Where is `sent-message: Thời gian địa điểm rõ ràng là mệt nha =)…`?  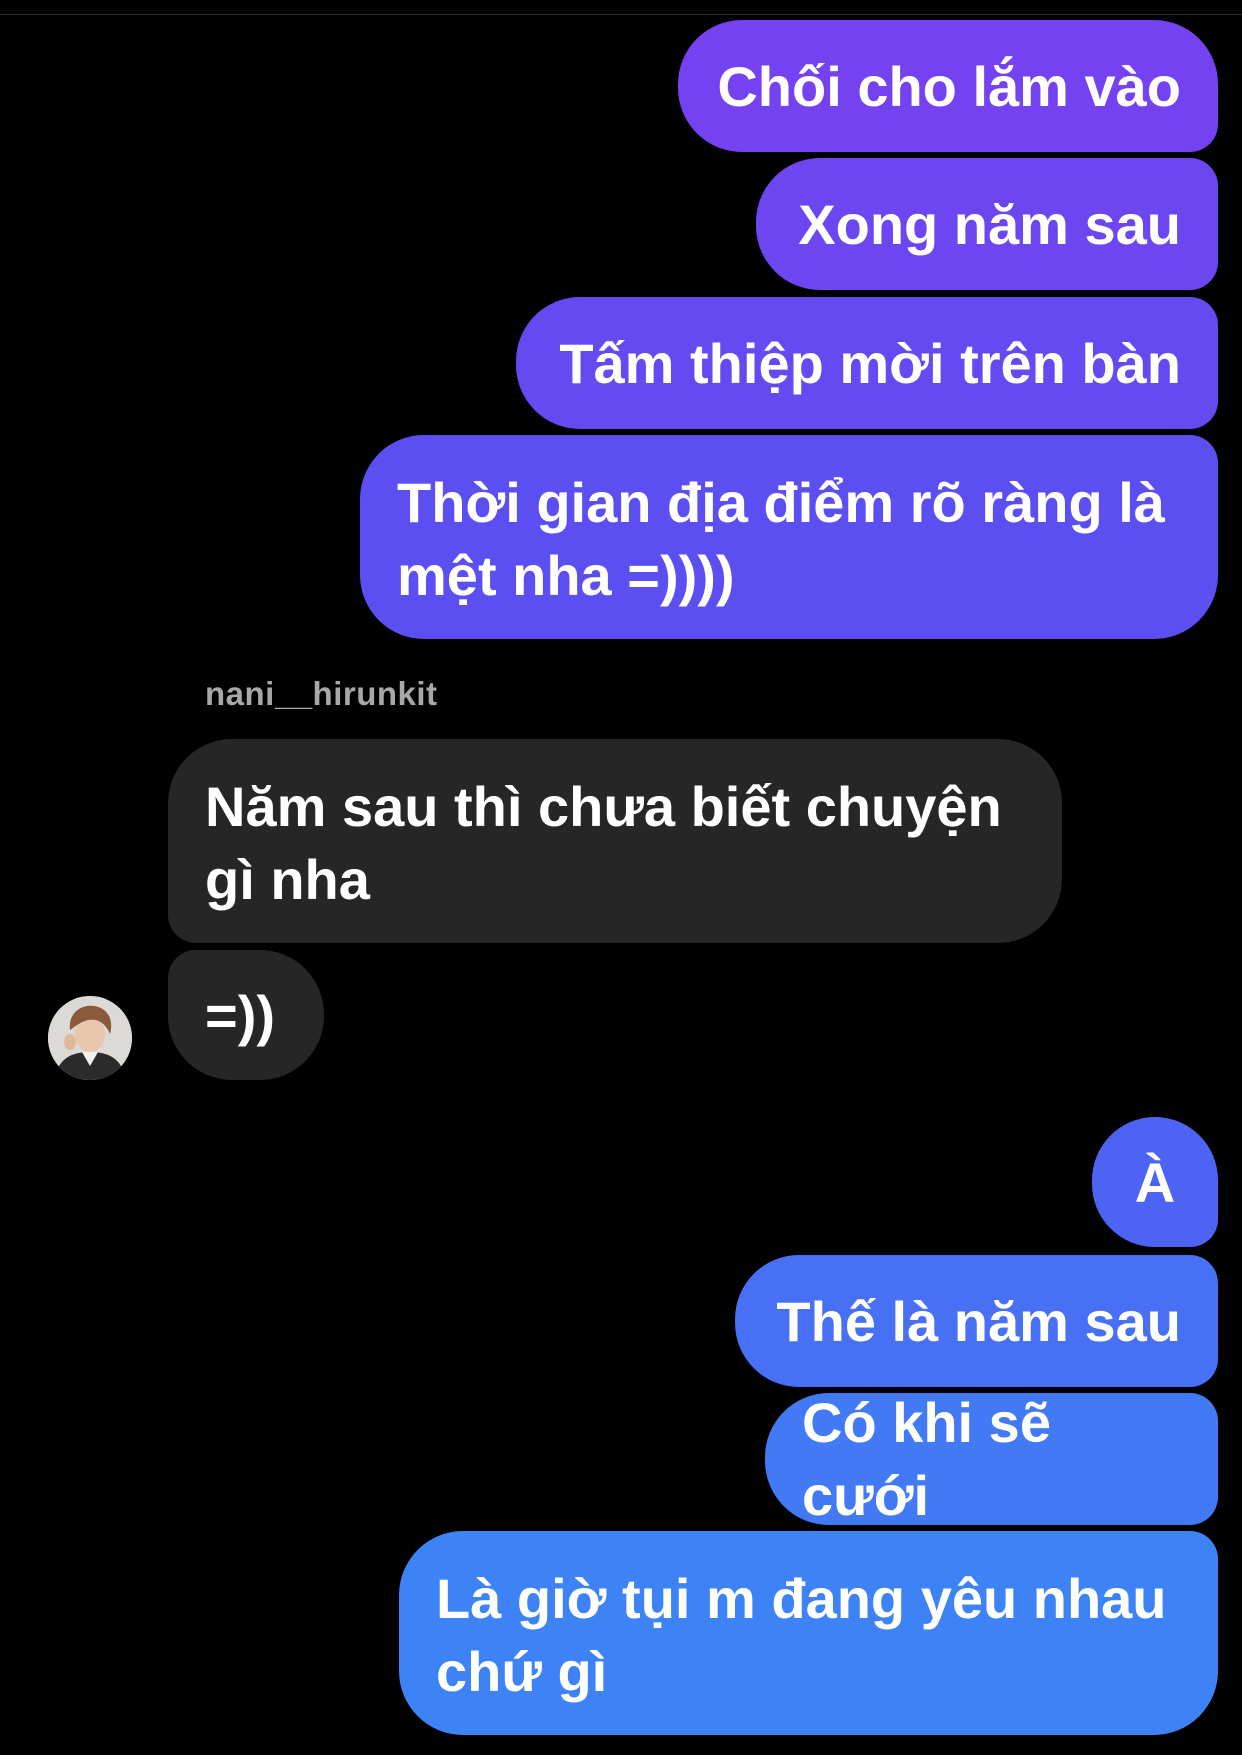
sent-message: Thời gian địa điểm rõ ràng là mệt nha =)… is located at coordinates (789, 537).